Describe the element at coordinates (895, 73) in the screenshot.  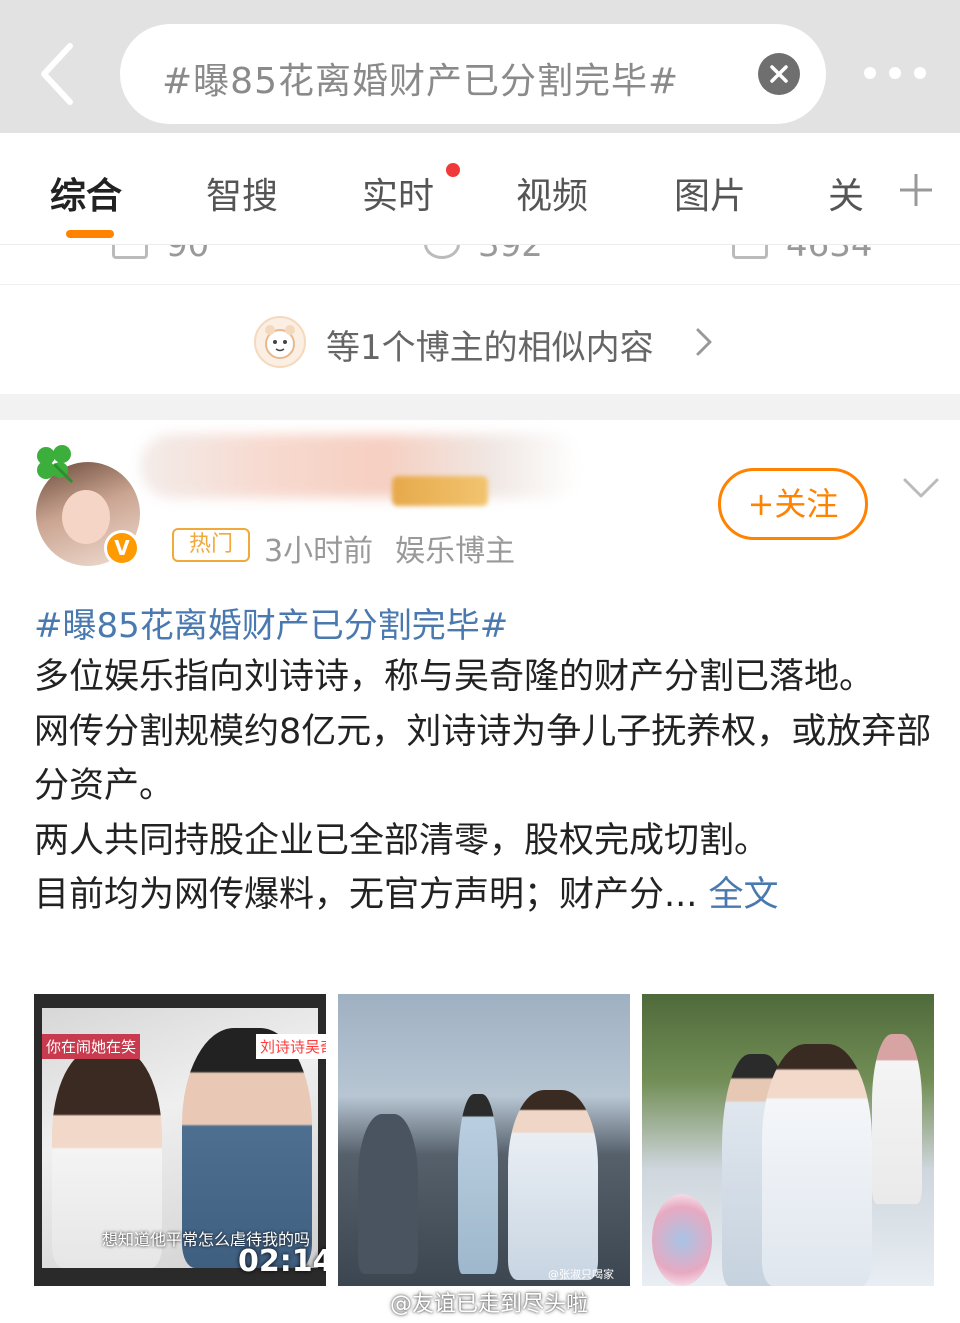
I see `more-options-icon` at that location.